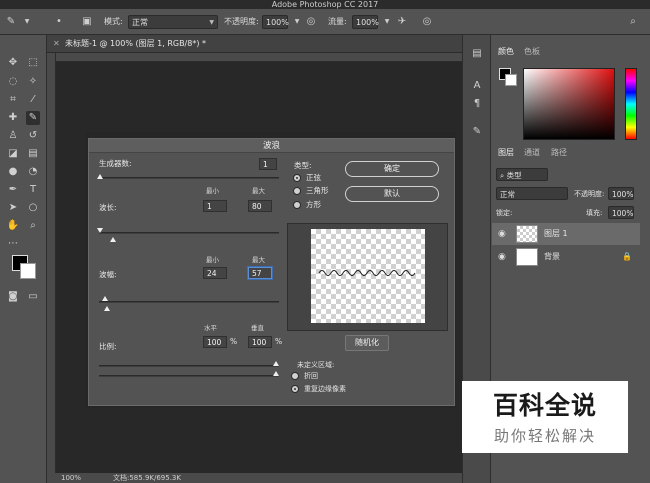 This screenshot has width=650, height=483. I want to click on generators-label: 生成器数:, so click(115, 163).